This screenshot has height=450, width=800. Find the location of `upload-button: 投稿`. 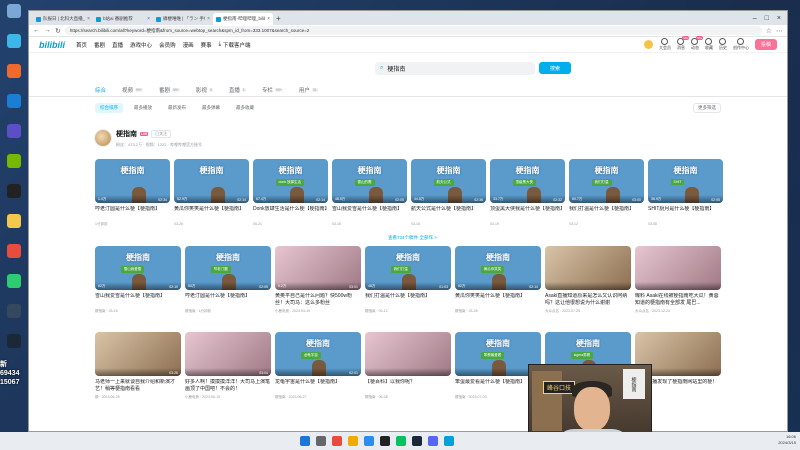

upload-button: 投稿 is located at coordinates (765, 44).